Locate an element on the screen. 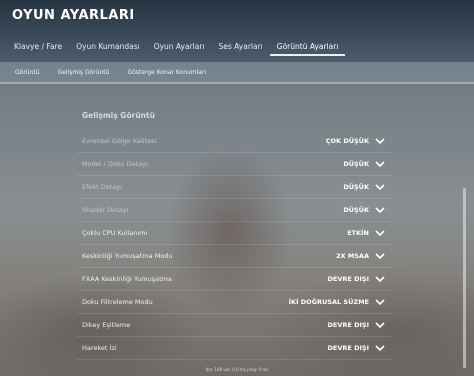  tab-video-settings: Görüntü Ayarları is located at coordinates (307, 47).